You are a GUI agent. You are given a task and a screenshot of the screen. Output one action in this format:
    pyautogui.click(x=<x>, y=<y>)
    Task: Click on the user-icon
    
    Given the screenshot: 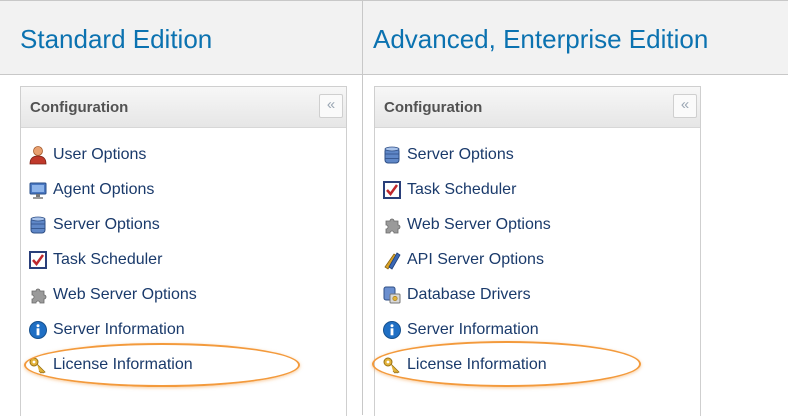 What is the action you would take?
    pyautogui.click(x=38, y=155)
    